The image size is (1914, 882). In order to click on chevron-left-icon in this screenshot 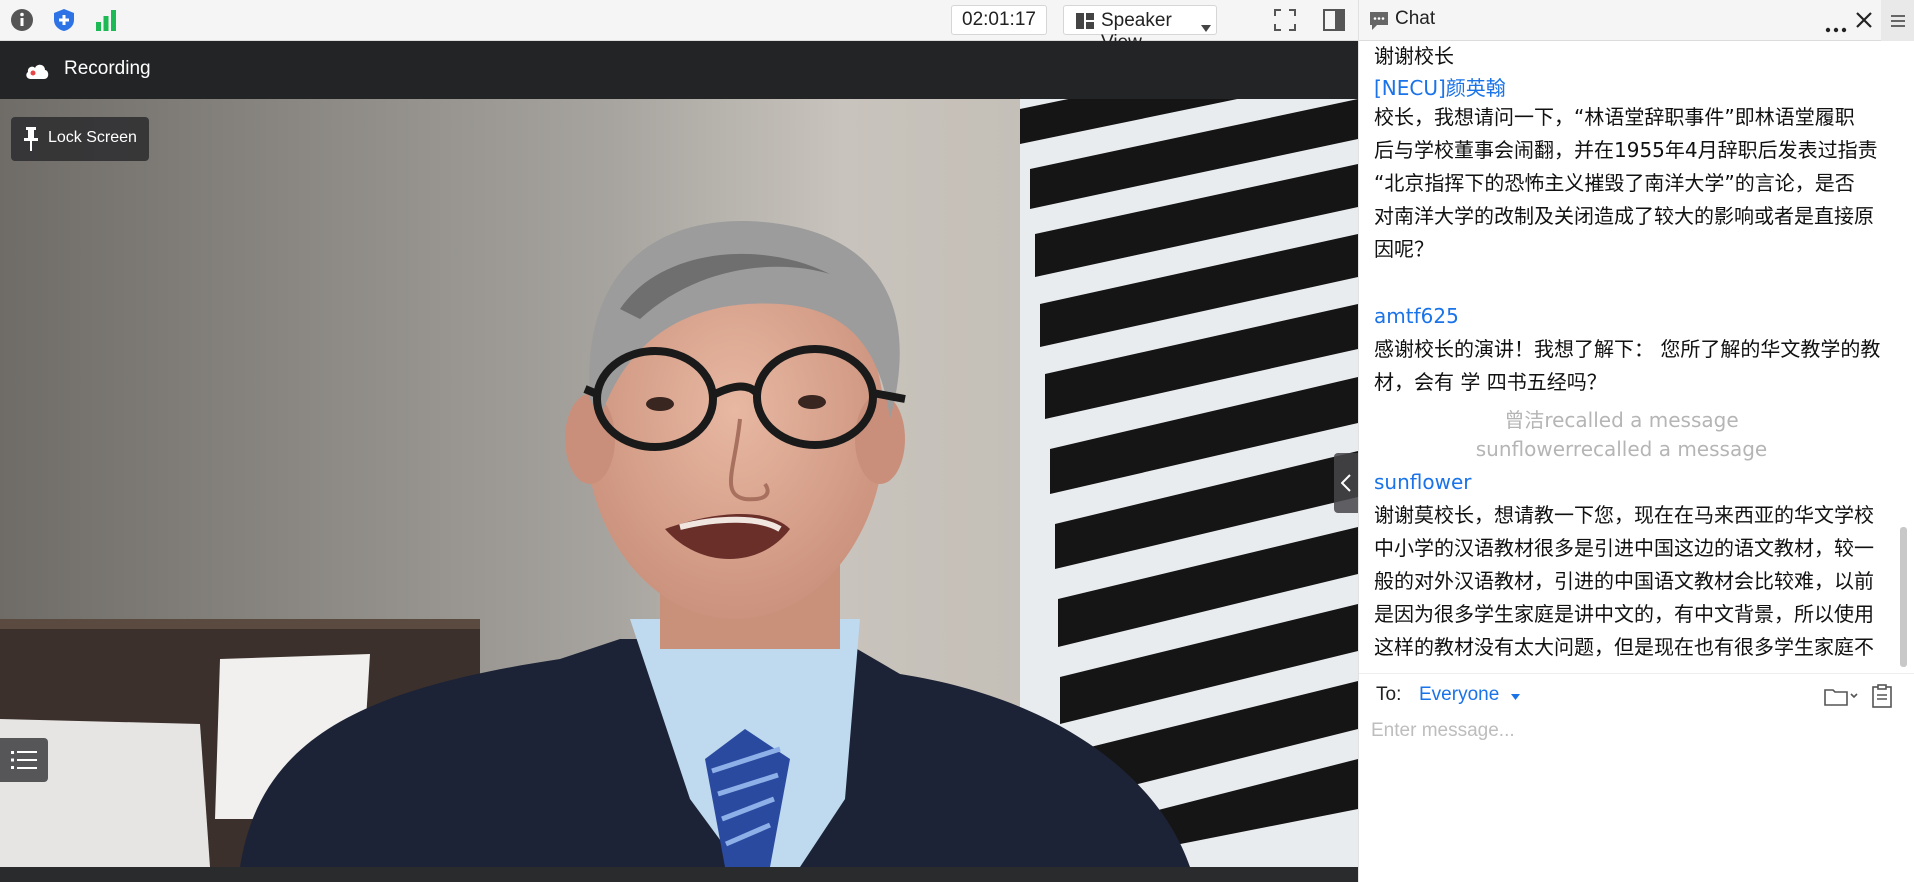, I will do `click(1345, 485)`.